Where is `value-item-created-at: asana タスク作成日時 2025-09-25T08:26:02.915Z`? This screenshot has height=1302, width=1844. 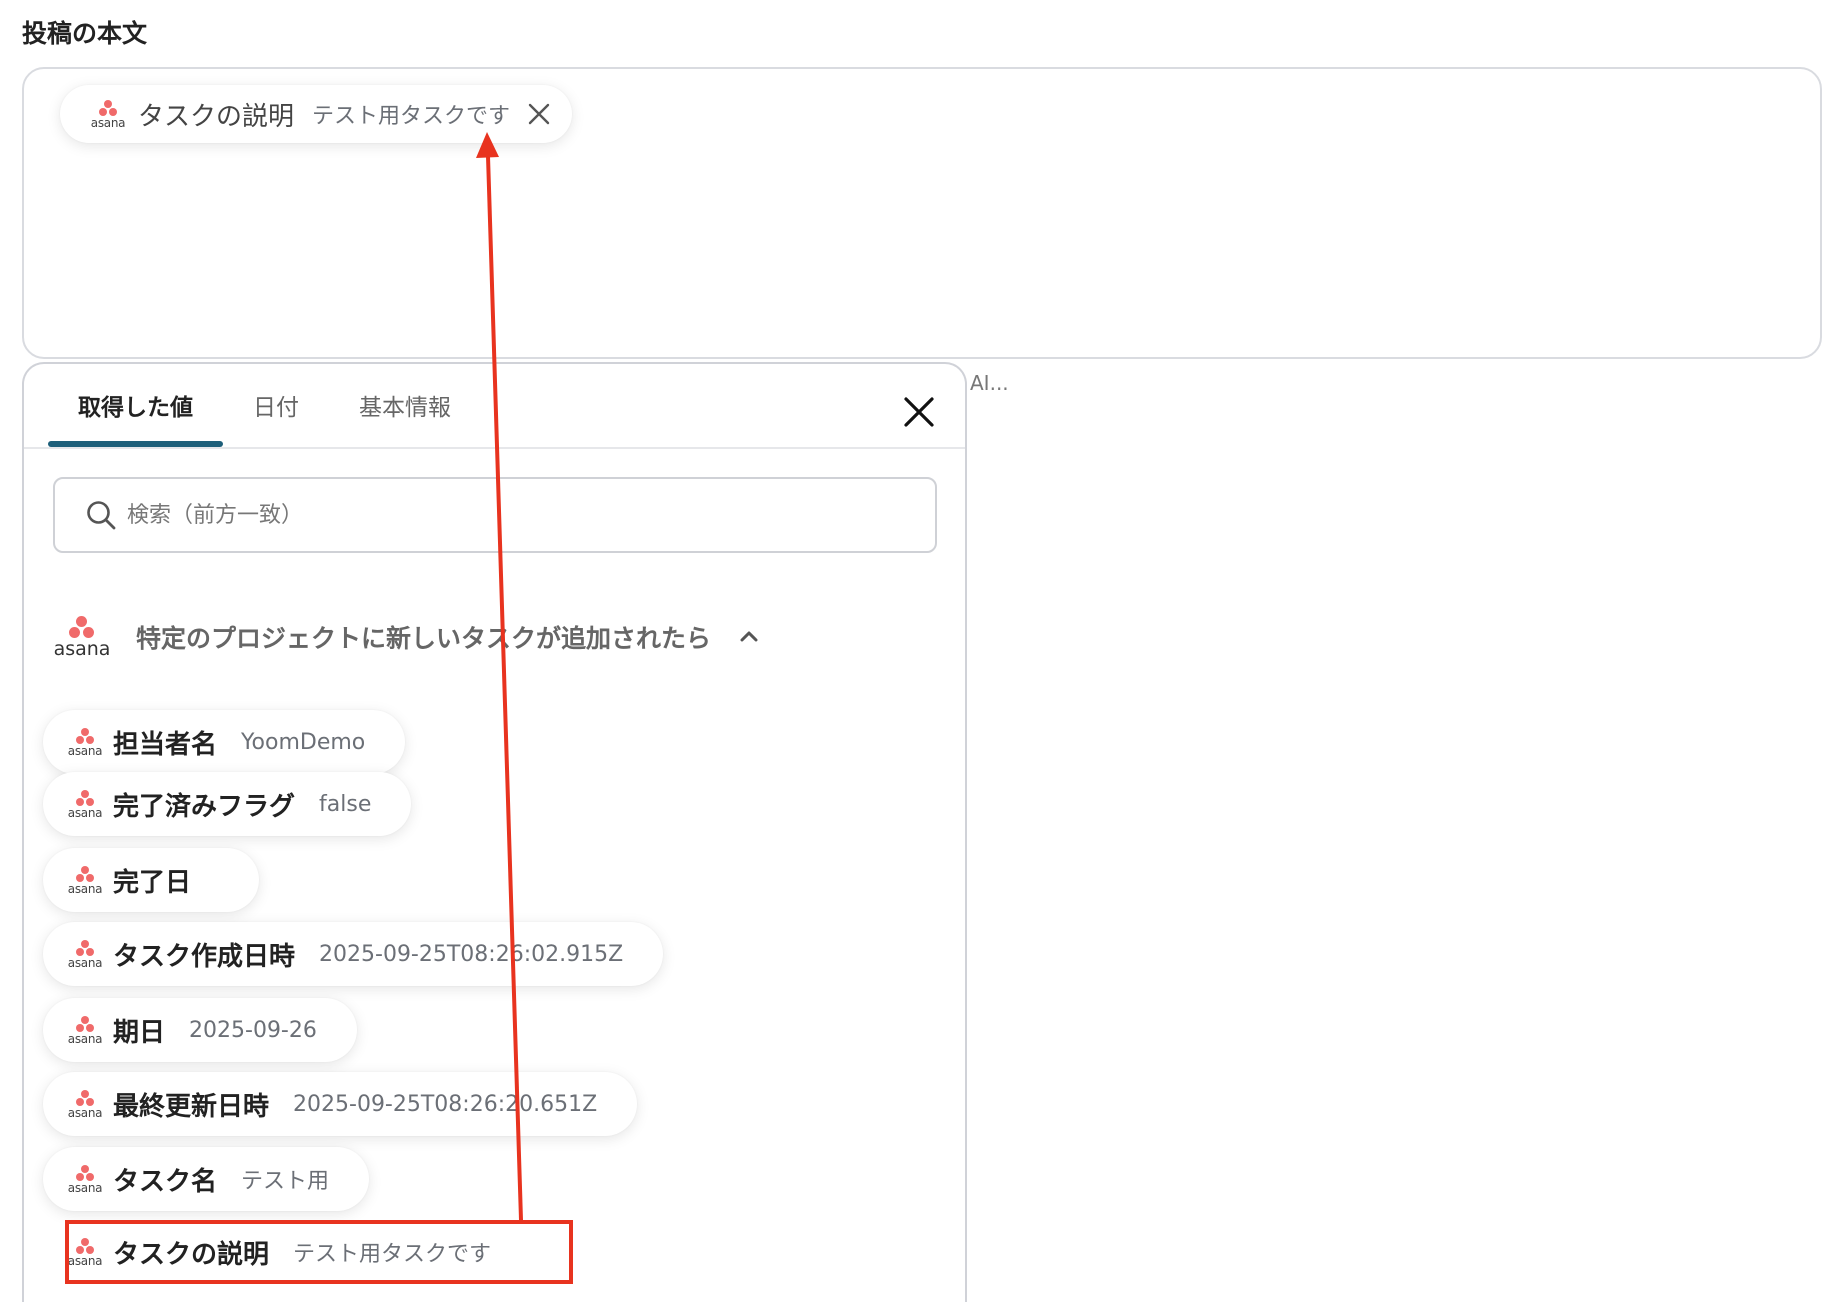
value-item-created-at: asana タスク作成日時 2025-09-25T08:26:02.915Z is located at coordinates (353, 954).